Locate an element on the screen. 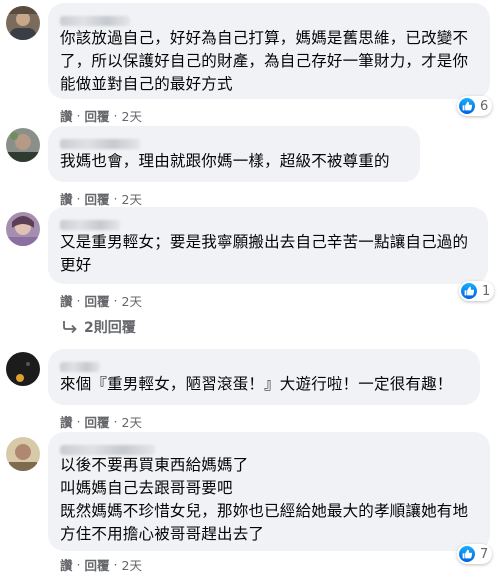 The image size is (500, 574). comment-text: 又是重男輕女；要是我寧願搬出去自己辛苦一點讓自己過的更好 is located at coordinates (264, 253).